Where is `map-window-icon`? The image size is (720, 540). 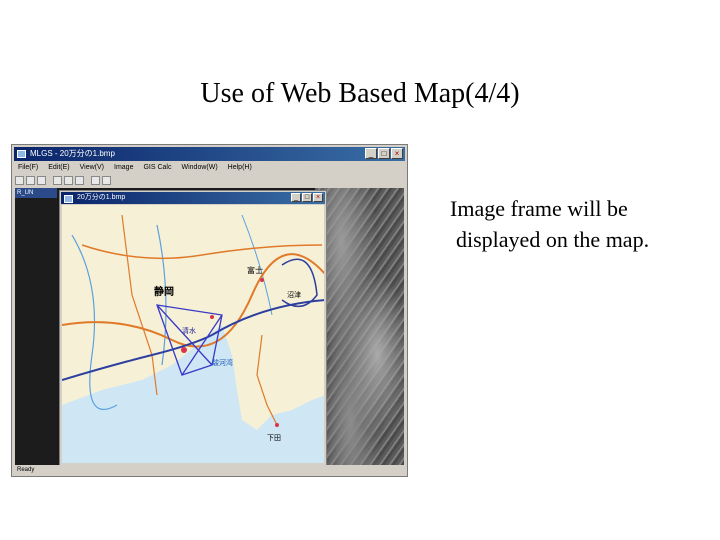
map-window-icon is located at coordinates (68, 199).